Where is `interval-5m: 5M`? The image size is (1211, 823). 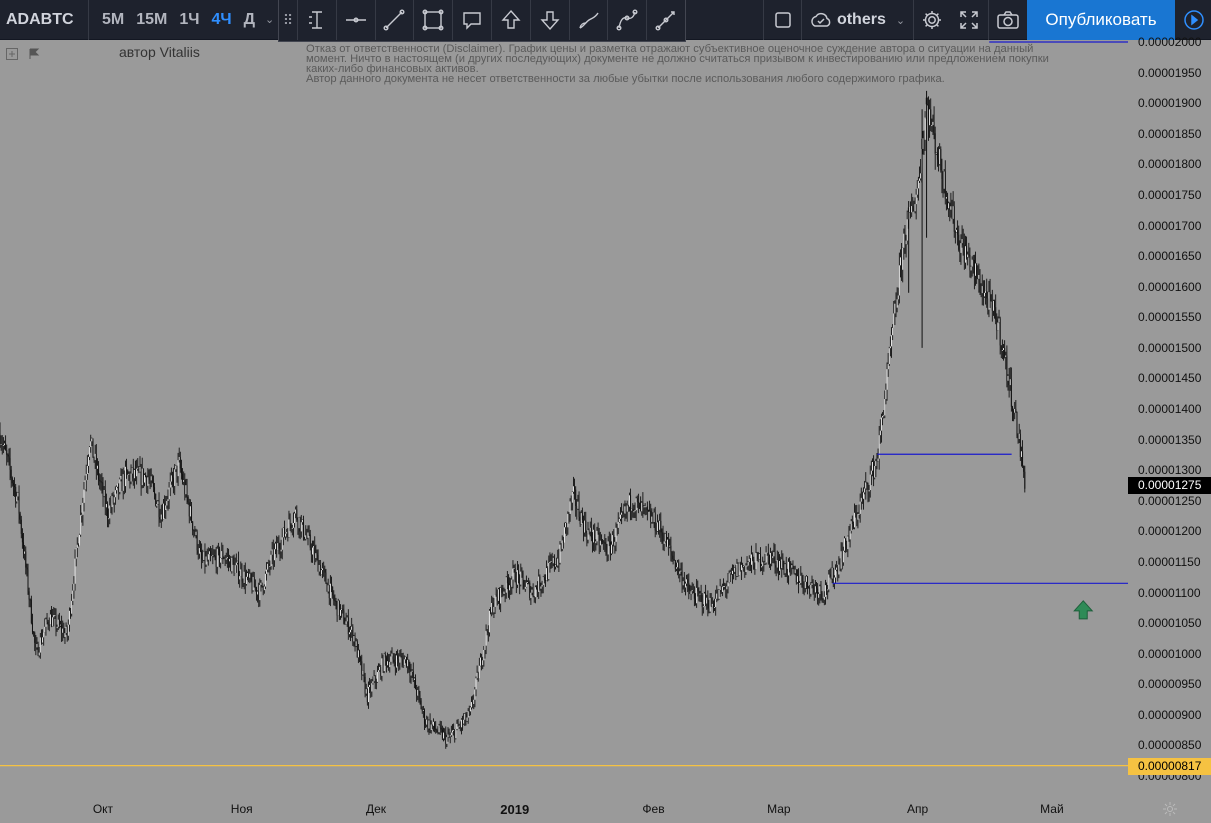
interval-5m: 5M is located at coordinates (113, 20).